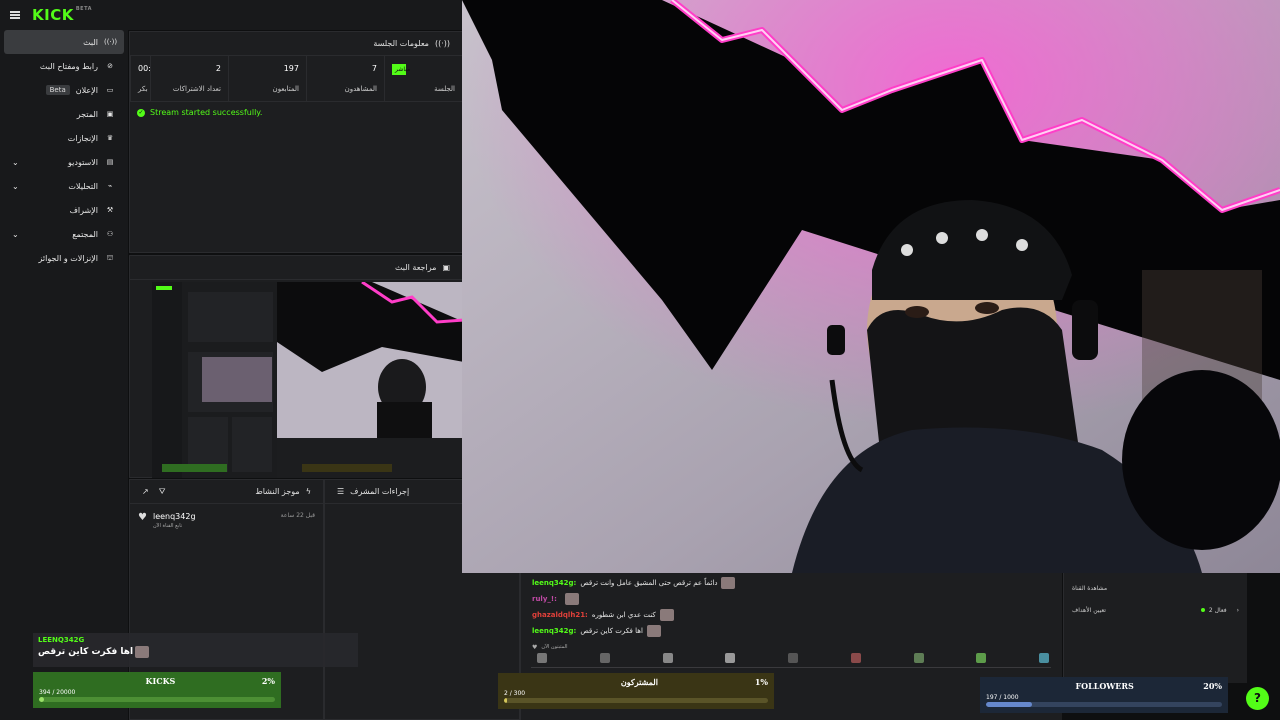  I want to click on followers-progress, so click(1104, 704).